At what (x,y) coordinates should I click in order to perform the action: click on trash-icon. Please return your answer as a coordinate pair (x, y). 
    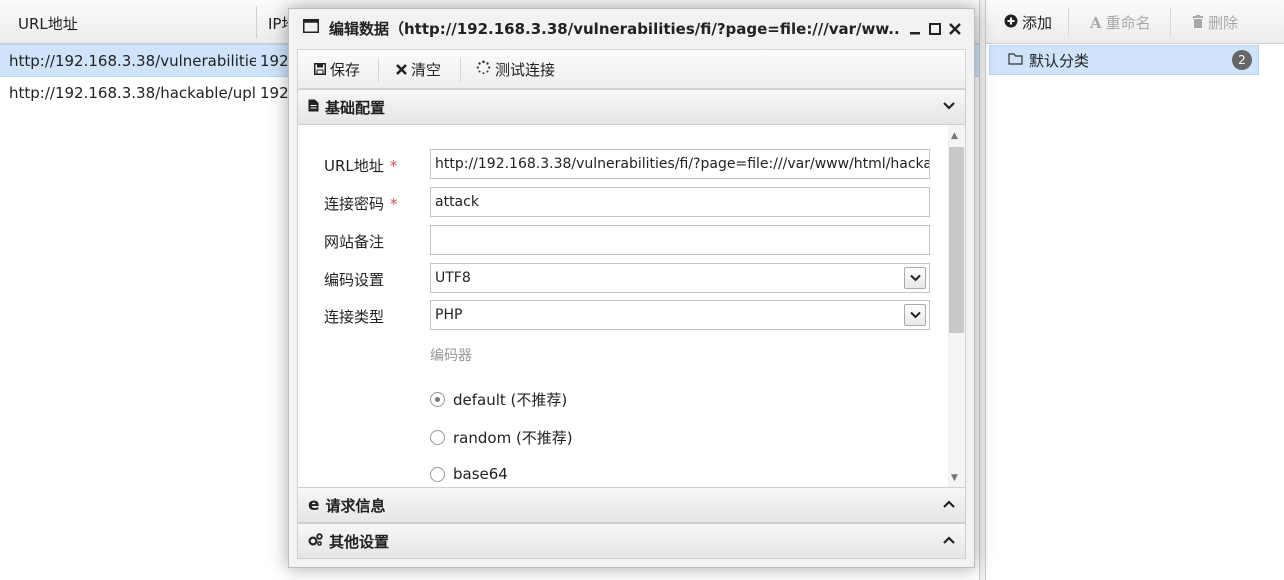
    Looking at the image, I should click on (1198, 23).